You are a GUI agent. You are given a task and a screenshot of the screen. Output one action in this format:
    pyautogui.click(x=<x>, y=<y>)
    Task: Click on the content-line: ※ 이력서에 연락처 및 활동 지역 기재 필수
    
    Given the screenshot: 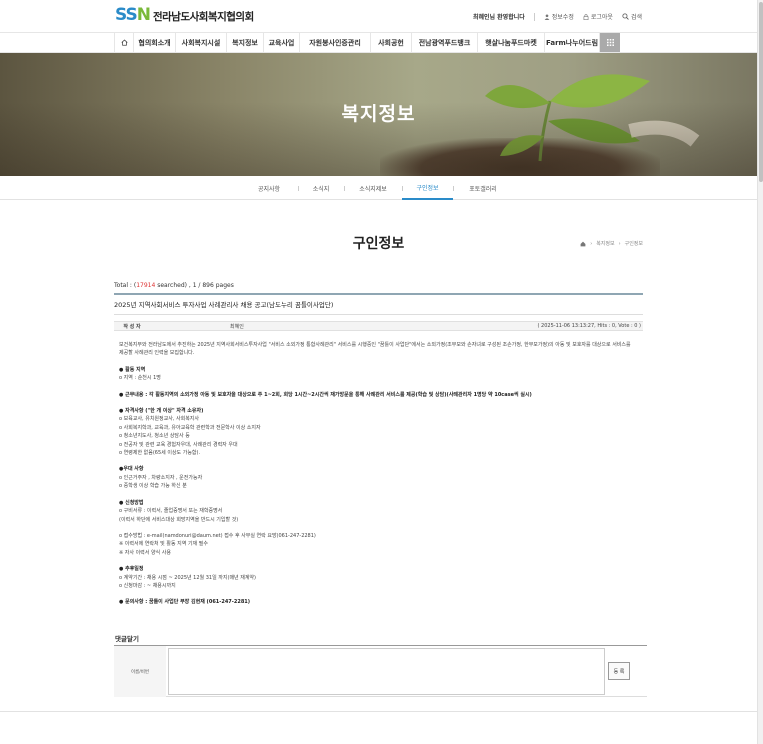 What is the action you would take?
    pyautogui.click(x=163, y=544)
    